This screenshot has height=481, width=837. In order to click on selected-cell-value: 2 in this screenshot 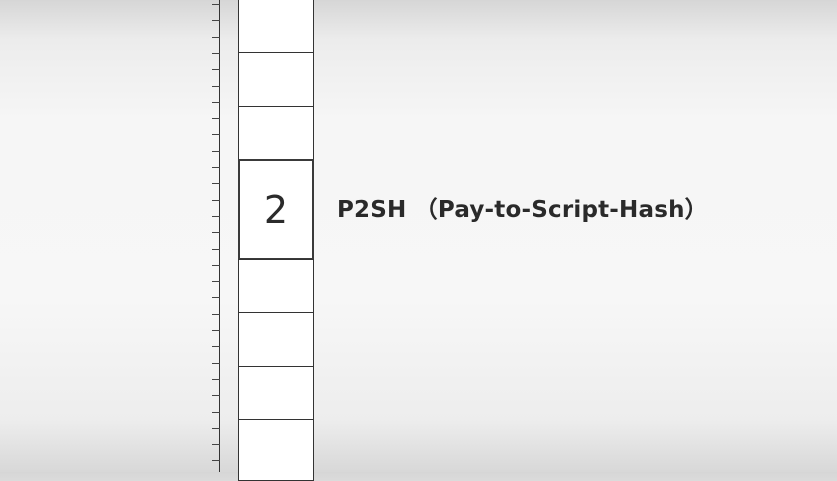, I will do `click(276, 209)`.